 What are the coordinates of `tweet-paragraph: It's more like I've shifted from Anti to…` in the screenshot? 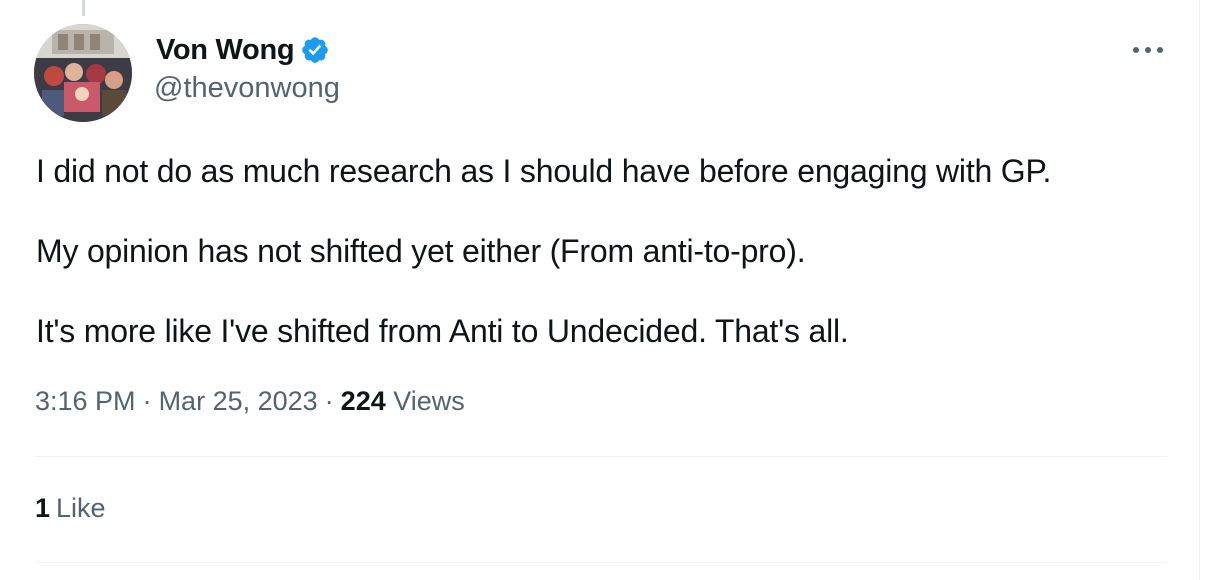 It's located at (442, 331).